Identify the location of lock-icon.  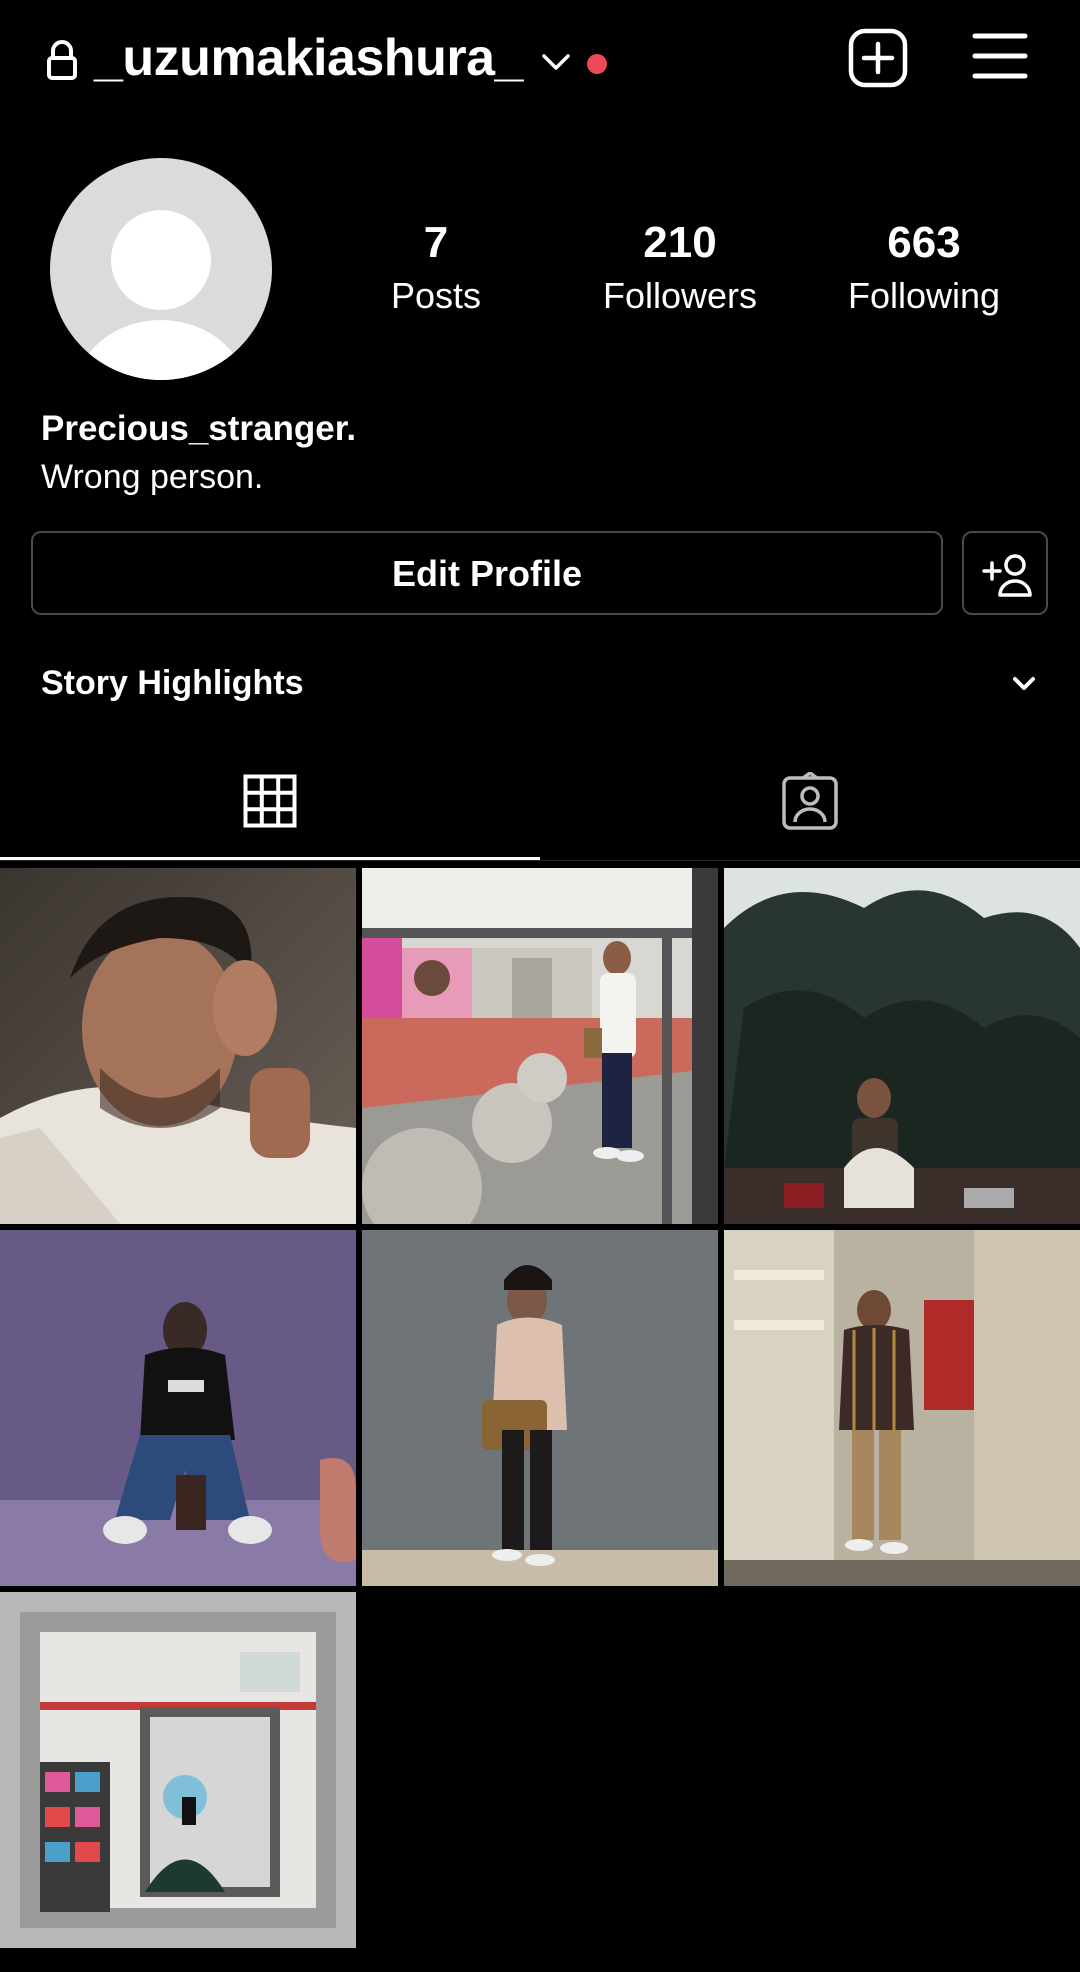
(62, 60).